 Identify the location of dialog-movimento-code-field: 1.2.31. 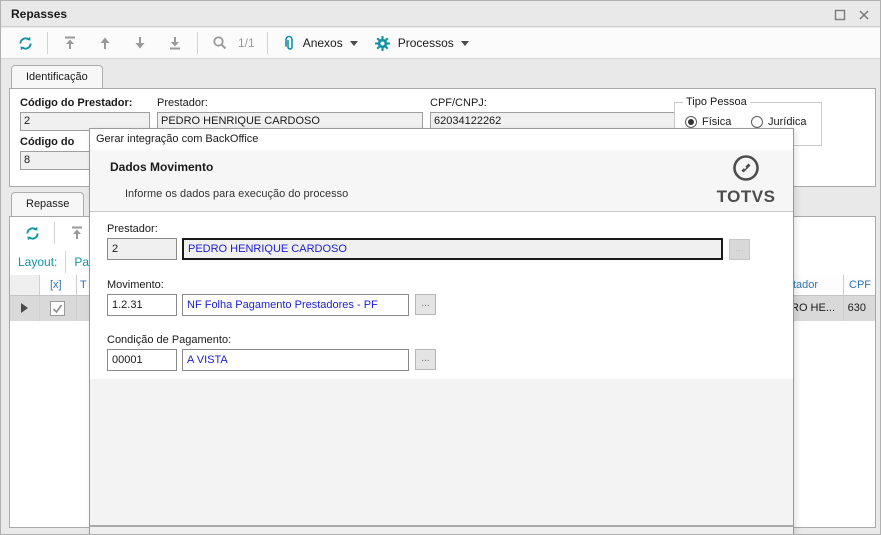
(142, 305).